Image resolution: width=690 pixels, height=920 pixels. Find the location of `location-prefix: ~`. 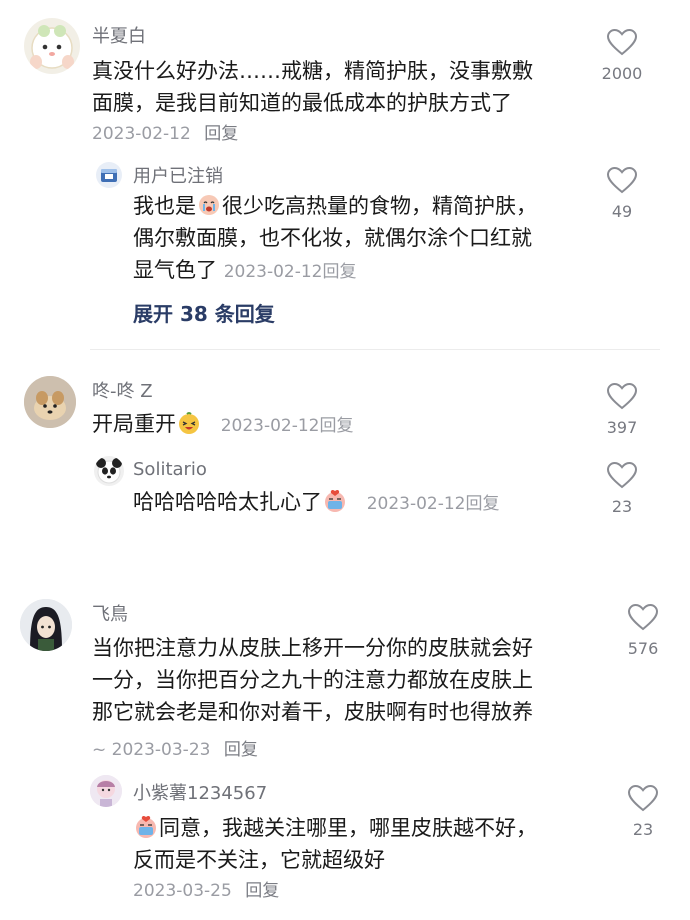

location-prefix: ~ is located at coordinates (99, 750).